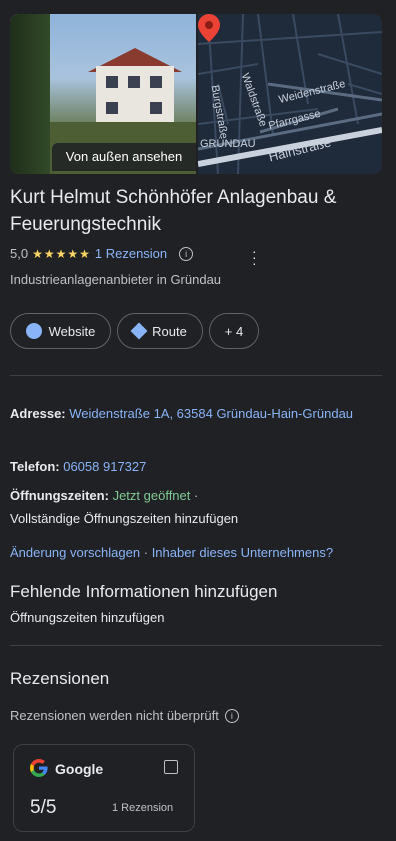  What do you see at coordinates (33, 331) in the screenshot?
I see `globe-icon` at bounding box center [33, 331].